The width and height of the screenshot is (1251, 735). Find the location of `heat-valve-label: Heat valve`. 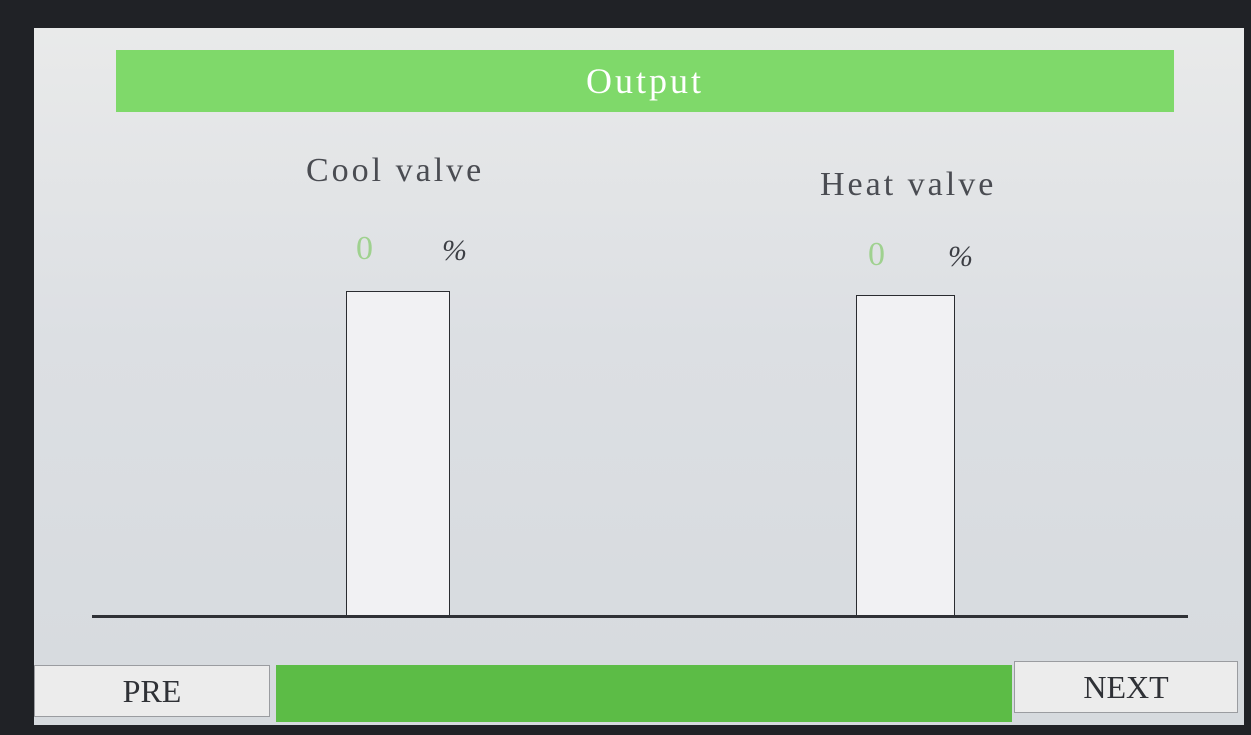

heat-valve-label: Heat valve is located at coordinates (908, 184).